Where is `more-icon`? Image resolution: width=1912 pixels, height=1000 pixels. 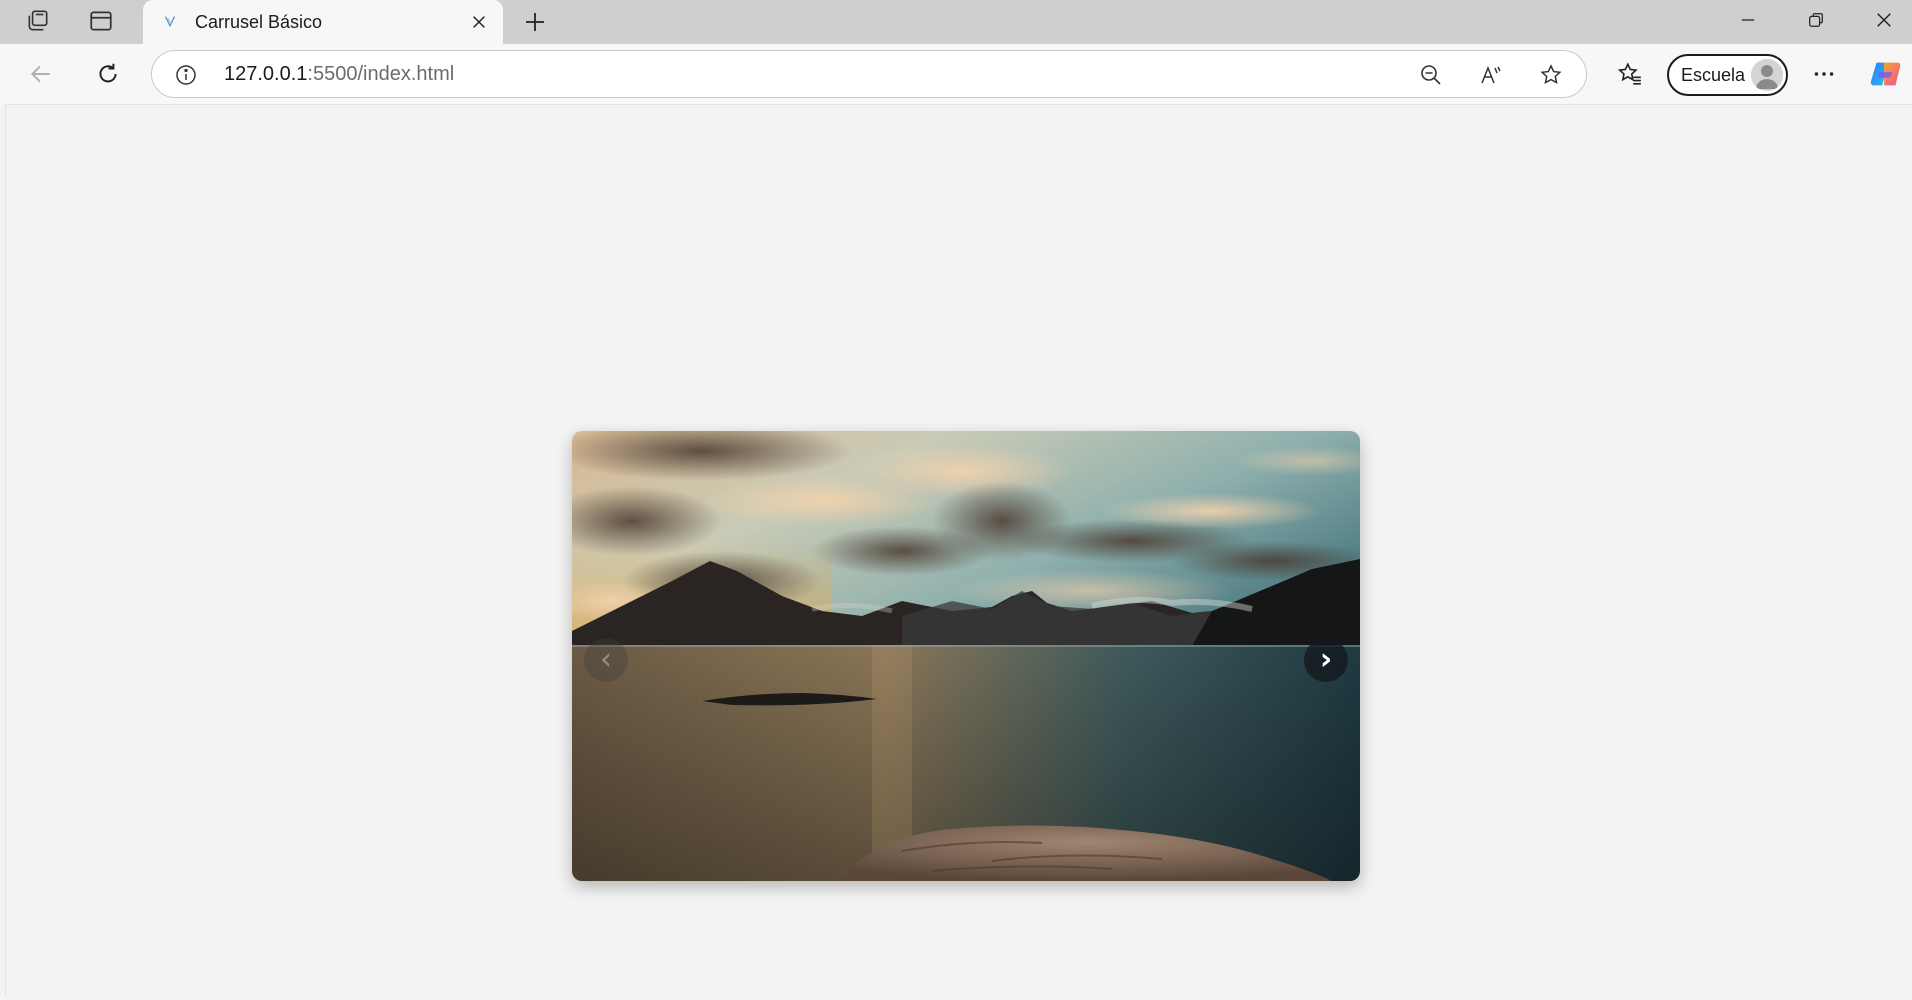 more-icon is located at coordinates (1824, 74).